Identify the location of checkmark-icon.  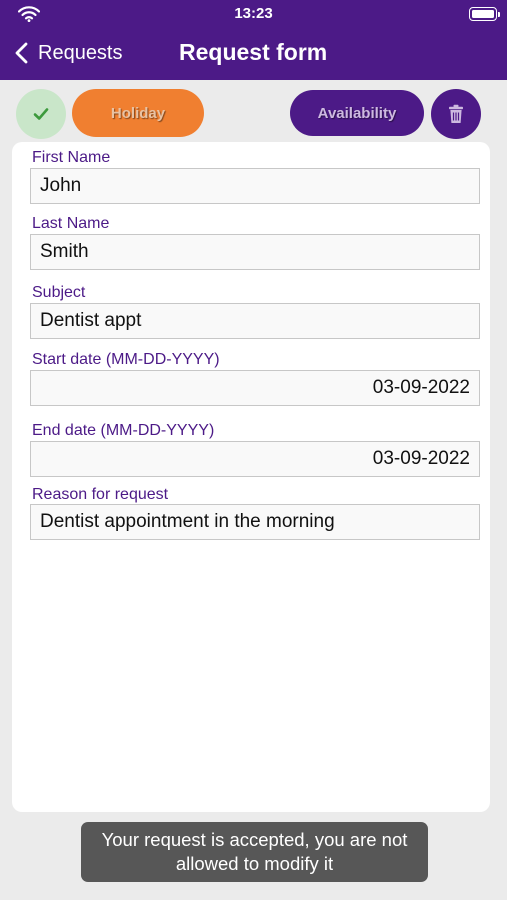
(41, 114).